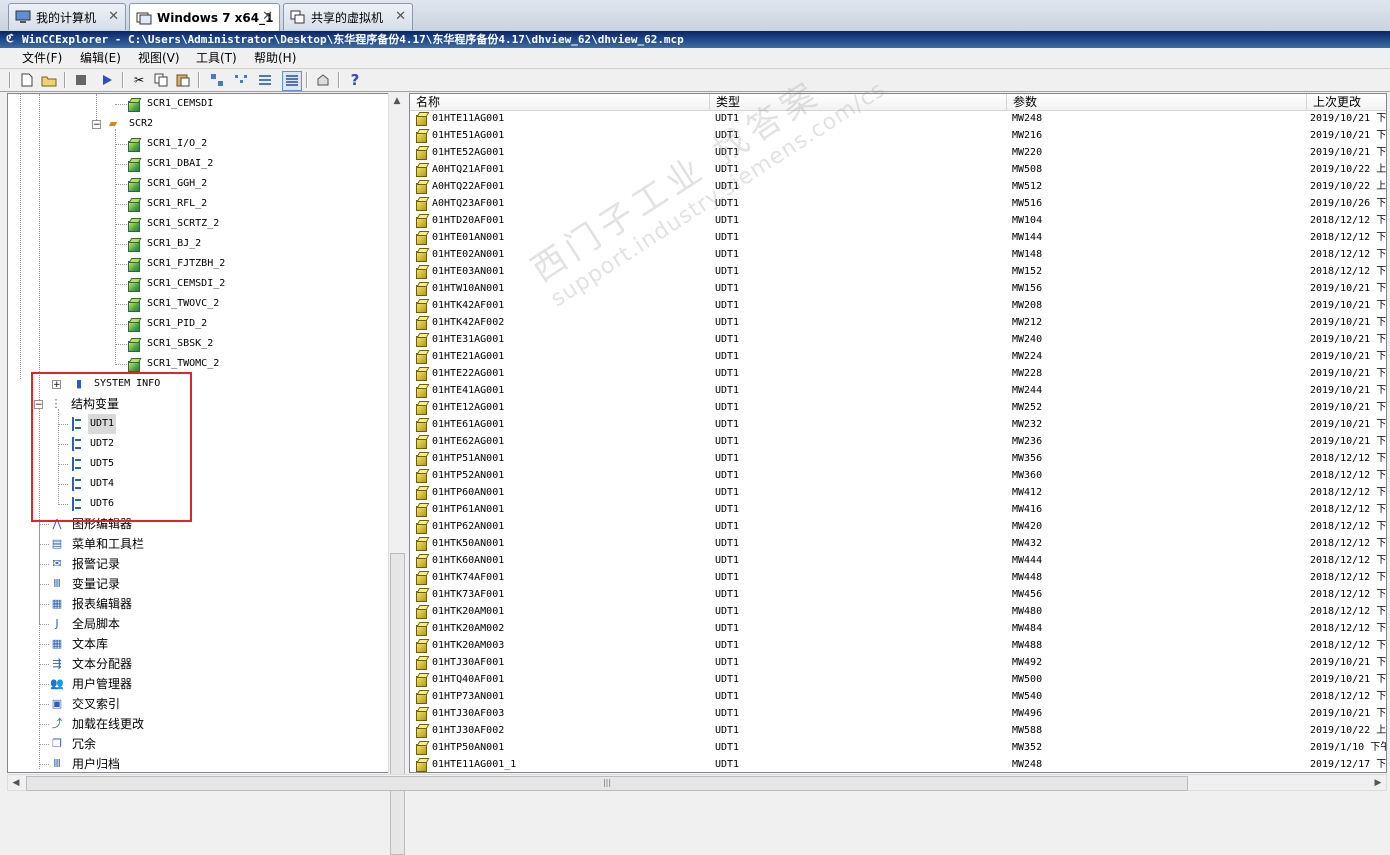 The image size is (1390, 855). What do you see at coordinates (898, 594) in the screenshot?
I see `table-row: 01HTK73AF001 UDT1 MW456 2018/12/12 下` at bounding box center [898, 594].